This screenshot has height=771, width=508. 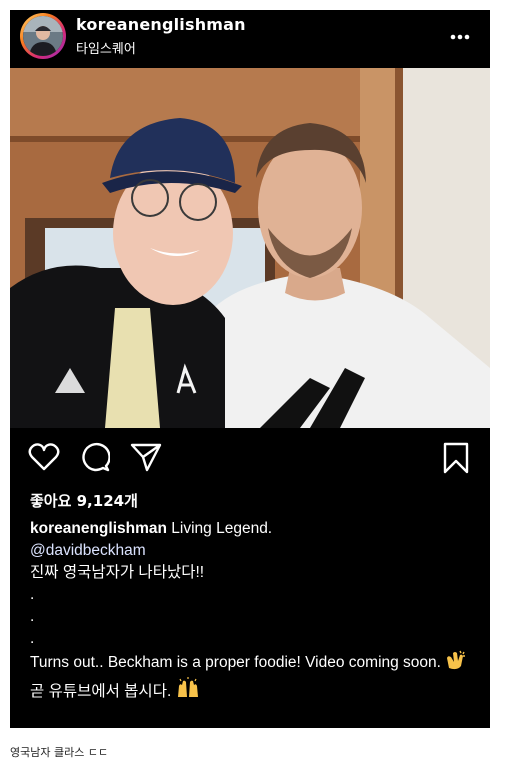 What do you see at coordinates (117, 572) in the screenshot?
I see `caption-korean-line: 진짜 영국남자가 나타났다!!` at bounding box center [117, 572].